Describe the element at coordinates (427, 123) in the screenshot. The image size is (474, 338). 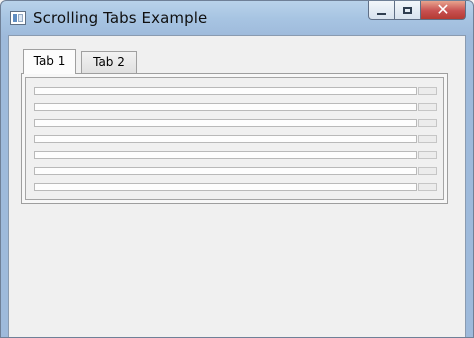
I see `row-3-button` at that location.